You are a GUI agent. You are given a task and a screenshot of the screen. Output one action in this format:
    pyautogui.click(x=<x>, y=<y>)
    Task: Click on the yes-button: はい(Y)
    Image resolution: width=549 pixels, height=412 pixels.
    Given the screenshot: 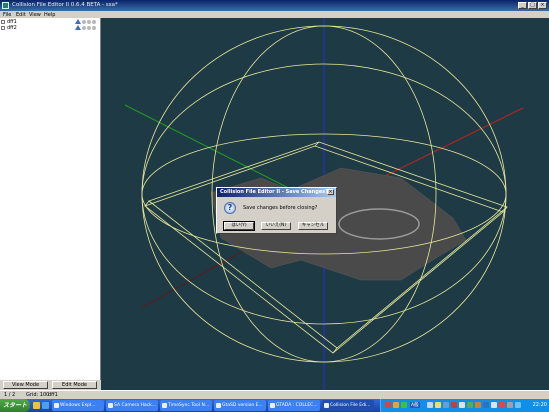 What is the action you would take?
    pyautogui.click(x=239, y=226)
    